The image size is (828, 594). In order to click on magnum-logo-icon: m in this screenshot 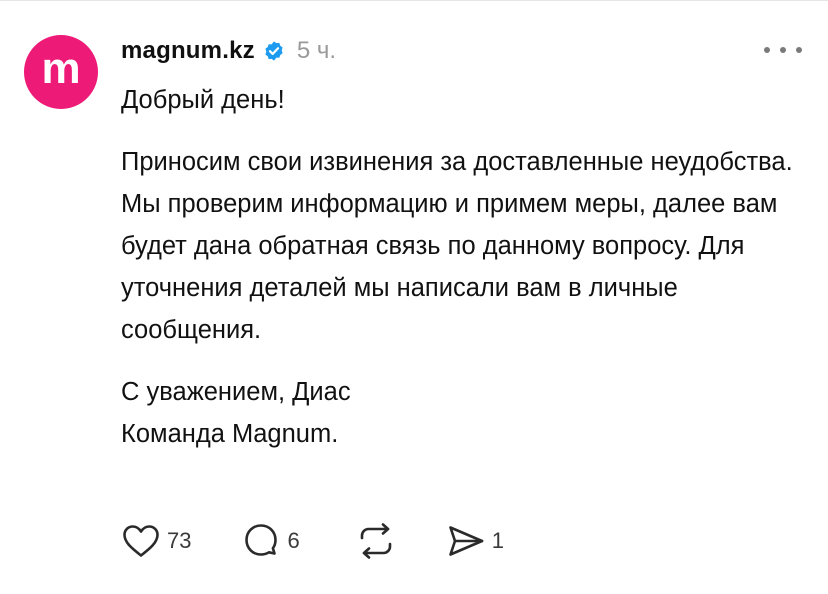, I will do `click(60, 72)`.